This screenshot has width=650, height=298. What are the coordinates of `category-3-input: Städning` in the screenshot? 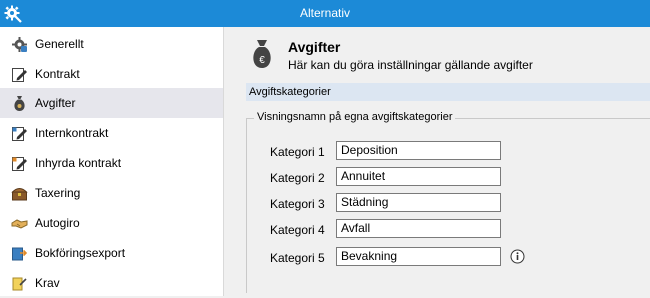 It's located at (418, 202).